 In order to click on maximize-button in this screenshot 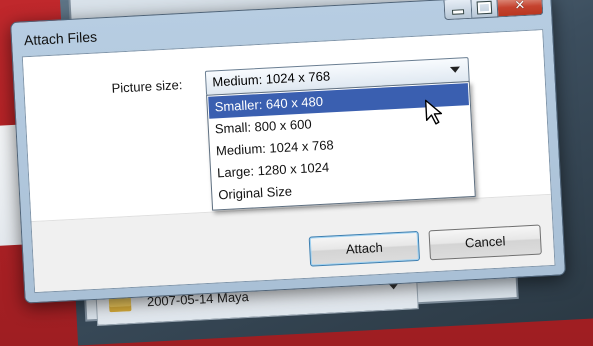, I will do `click(485, 9)`.